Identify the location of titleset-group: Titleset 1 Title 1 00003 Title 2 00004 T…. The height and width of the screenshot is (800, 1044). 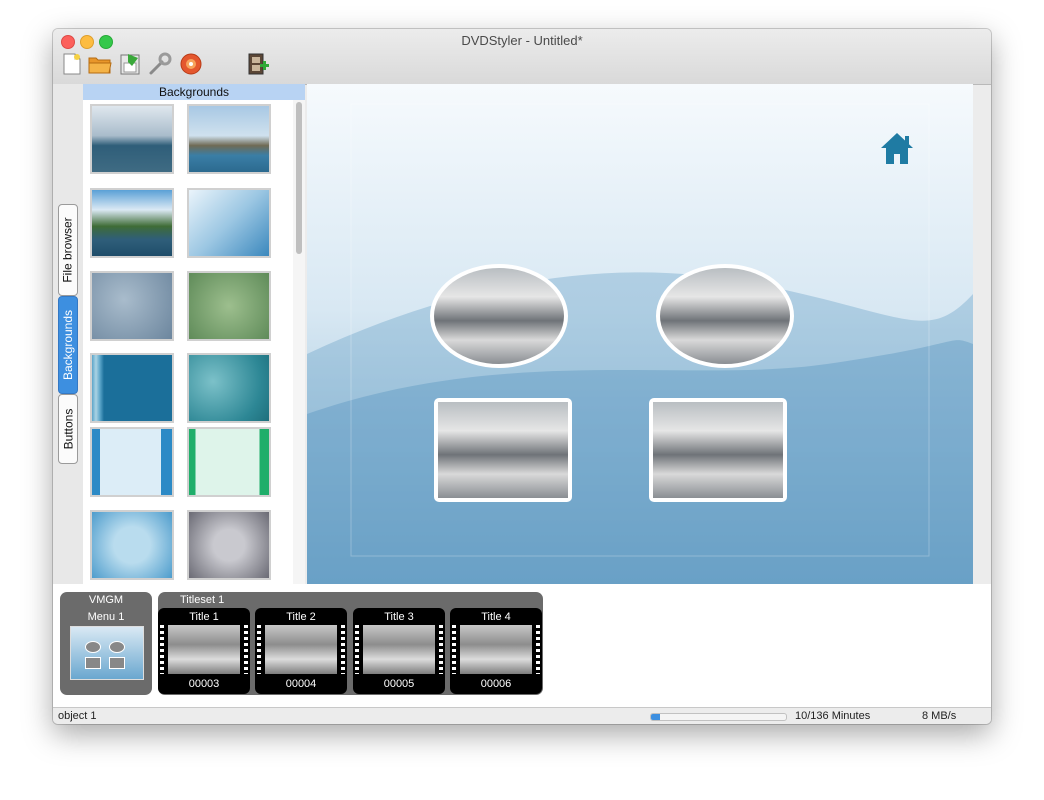
(350, 643).